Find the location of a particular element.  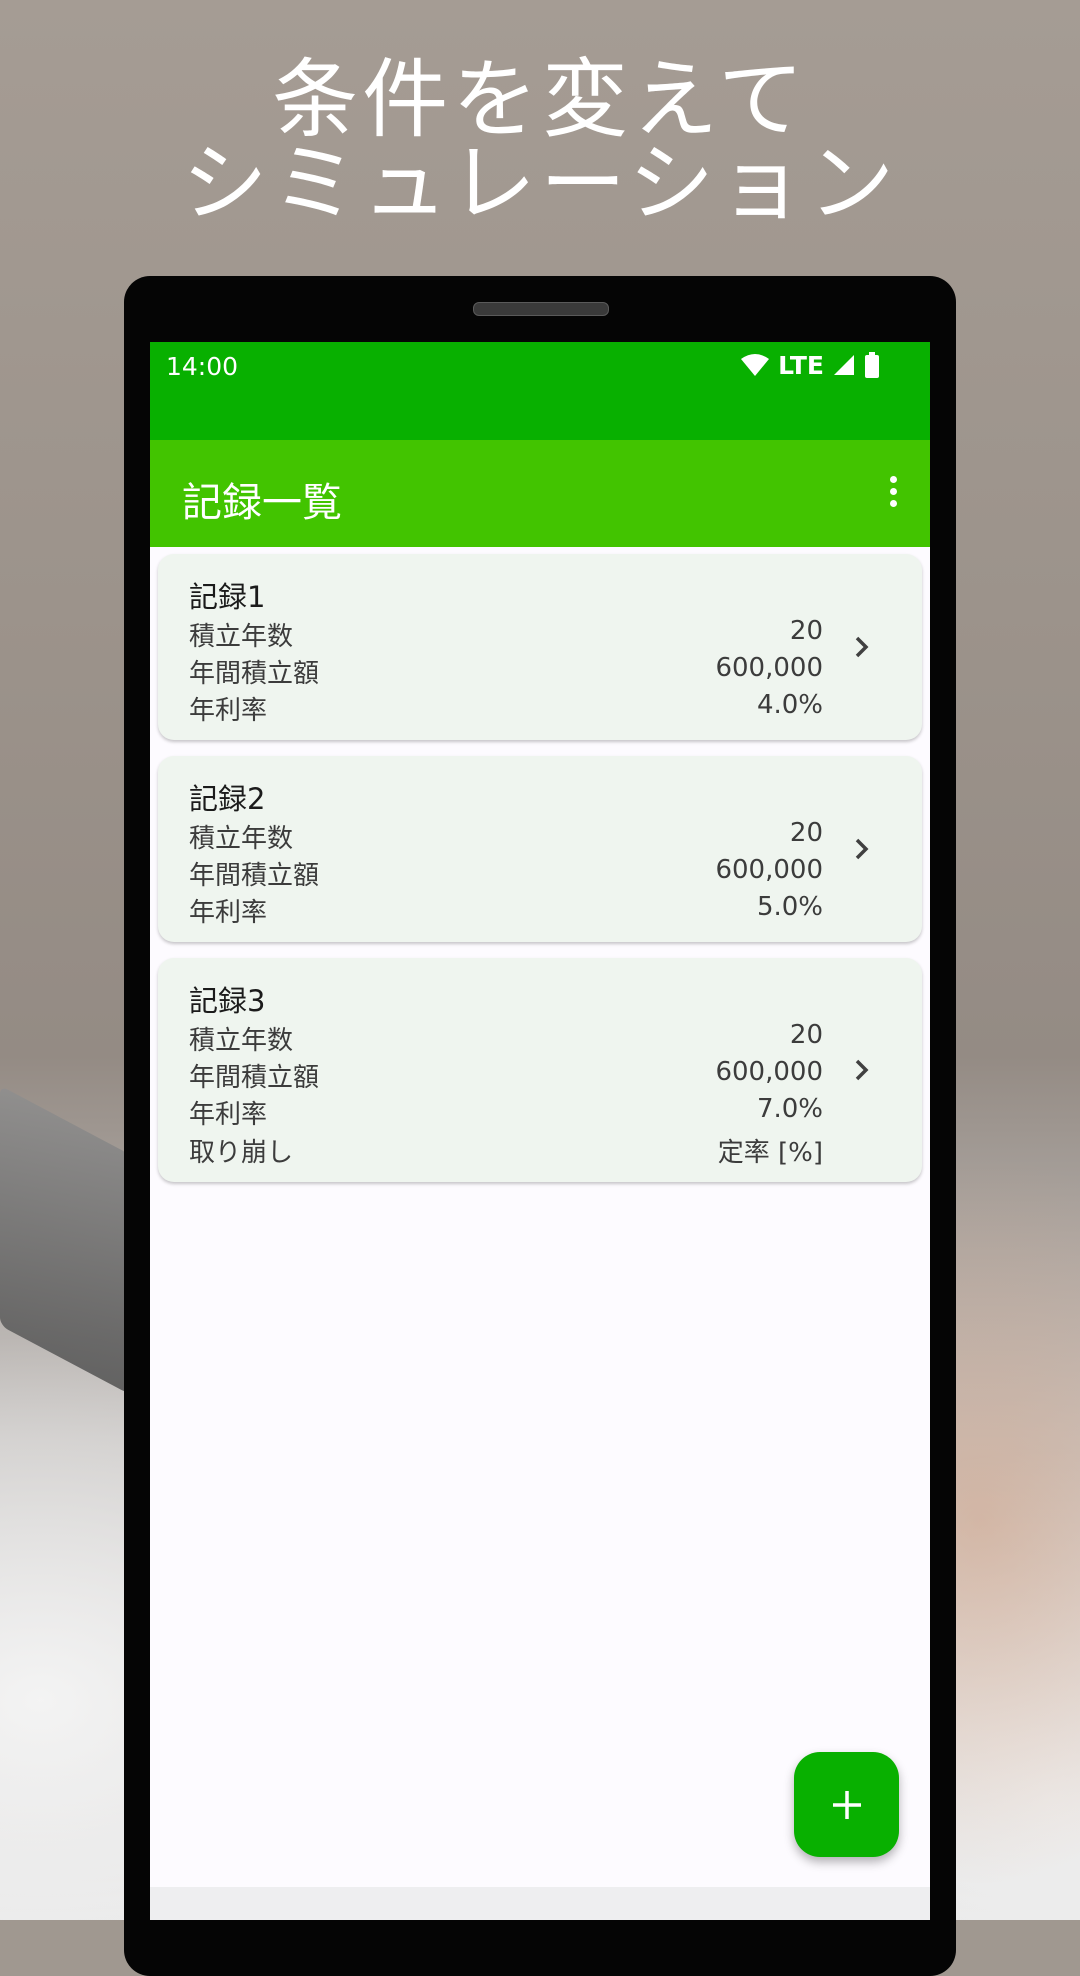

record-row: 年利率 5.0% is located at coordinates (506, 911).